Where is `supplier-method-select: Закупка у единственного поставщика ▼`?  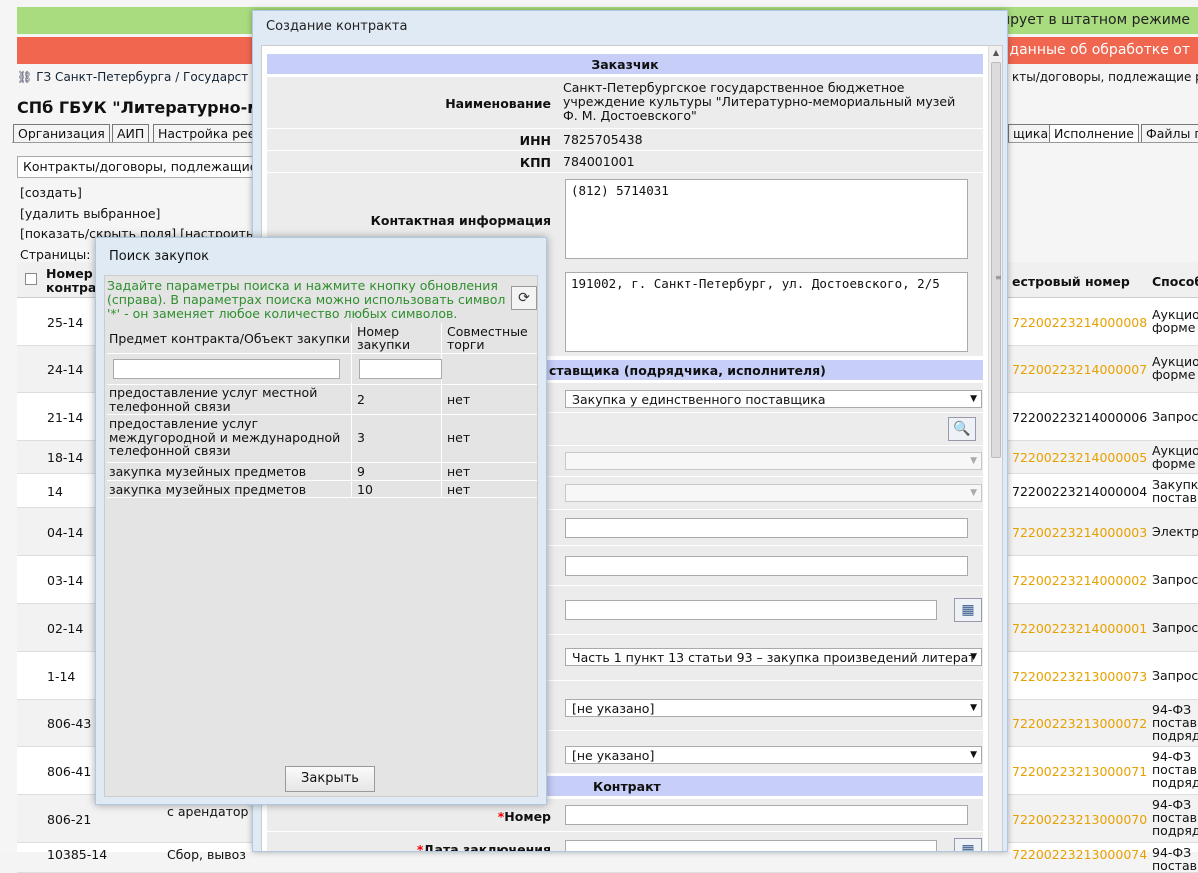
supplier-method-select: Закупка у единственного поставщика ▼ is located at coordinates (773, 399).